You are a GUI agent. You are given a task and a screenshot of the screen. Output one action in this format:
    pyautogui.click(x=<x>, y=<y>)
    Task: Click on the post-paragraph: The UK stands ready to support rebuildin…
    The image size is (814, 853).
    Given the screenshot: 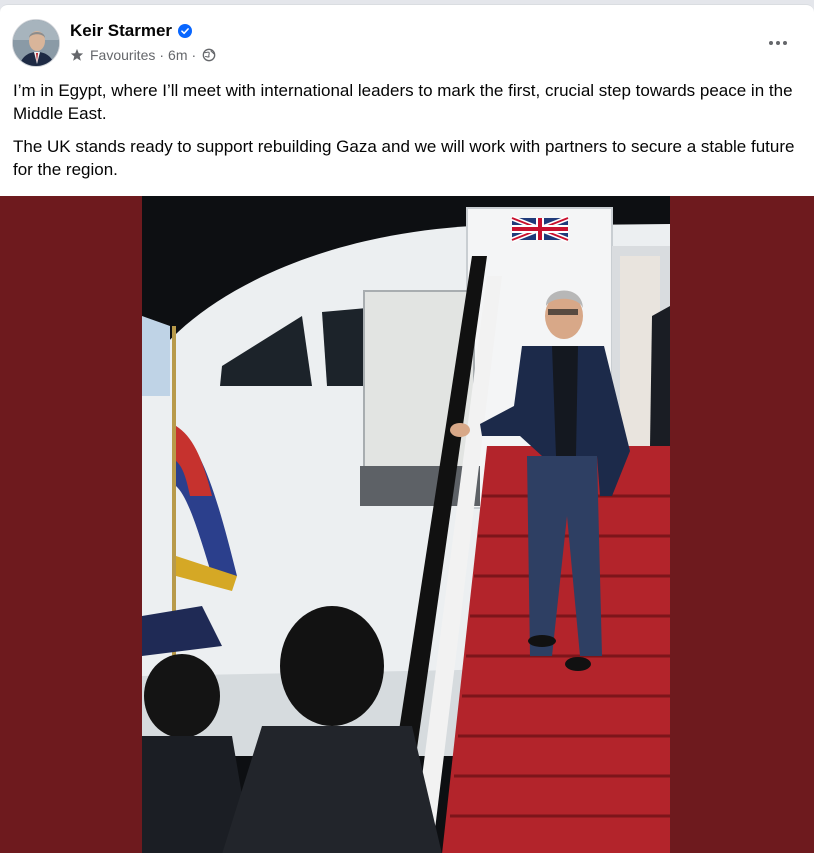 What is the action you would take?
    pyautogui.click(x=404, y=158)
    